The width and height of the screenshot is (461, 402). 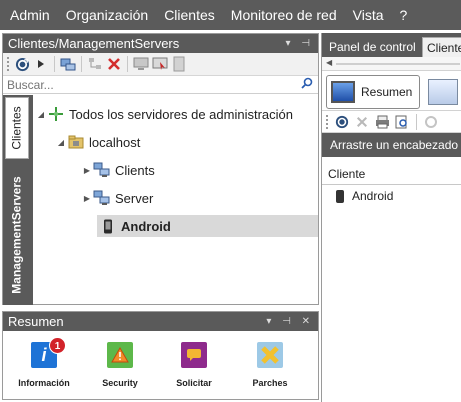 I want to click on preview-icon, so click(x=402, y=122).